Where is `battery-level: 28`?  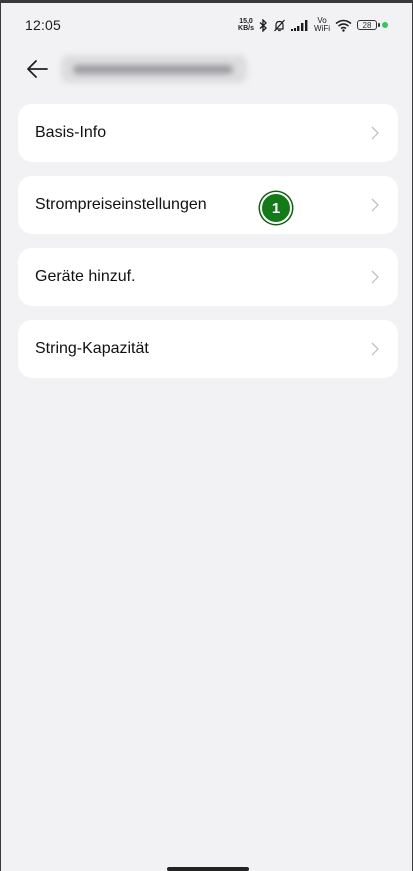
battery-level: 28 is located at coordinates (367, 25).